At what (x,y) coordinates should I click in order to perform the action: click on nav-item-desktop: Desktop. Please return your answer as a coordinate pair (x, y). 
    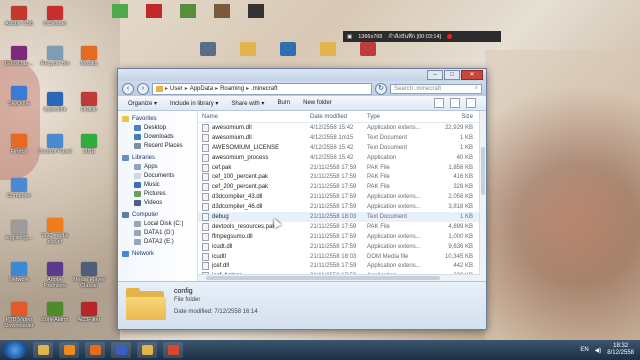
    Looking at the image, I should click on (157, 127).